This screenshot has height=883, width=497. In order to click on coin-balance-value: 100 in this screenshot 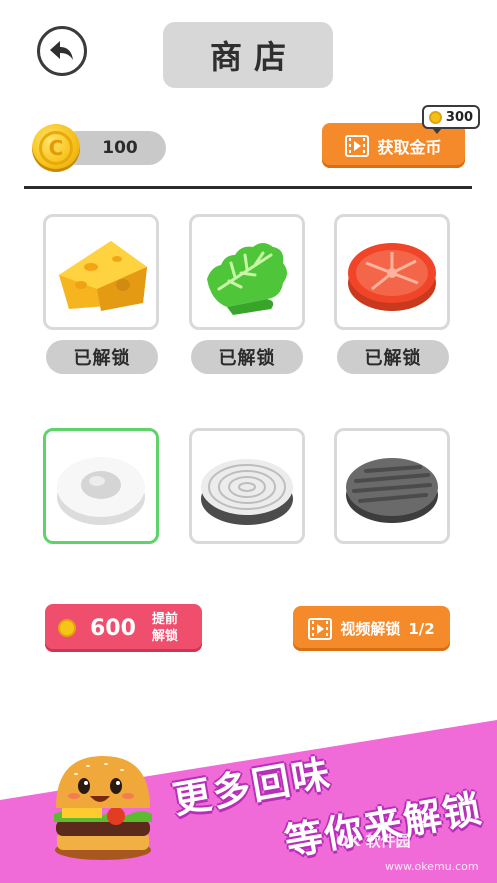, I will do `click(120, 148)`.